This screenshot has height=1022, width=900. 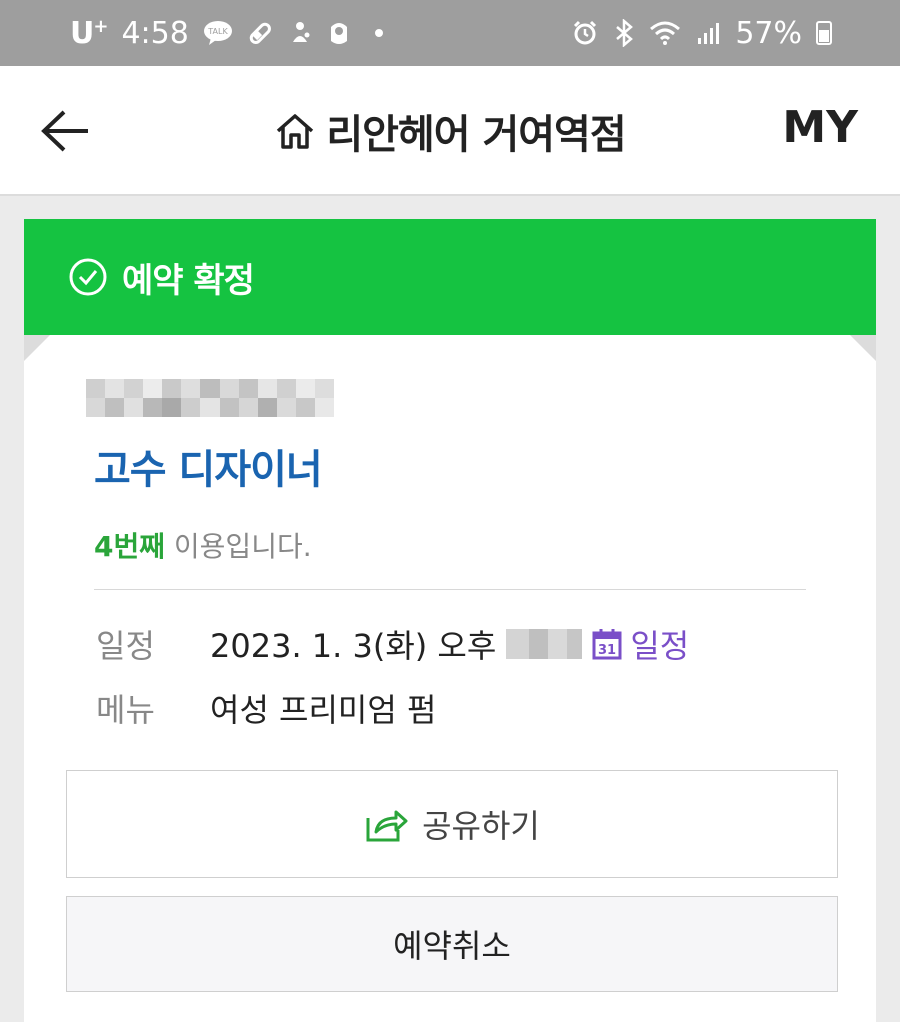 I want to click on bluetooth-icon, so click(x=624, y=33).